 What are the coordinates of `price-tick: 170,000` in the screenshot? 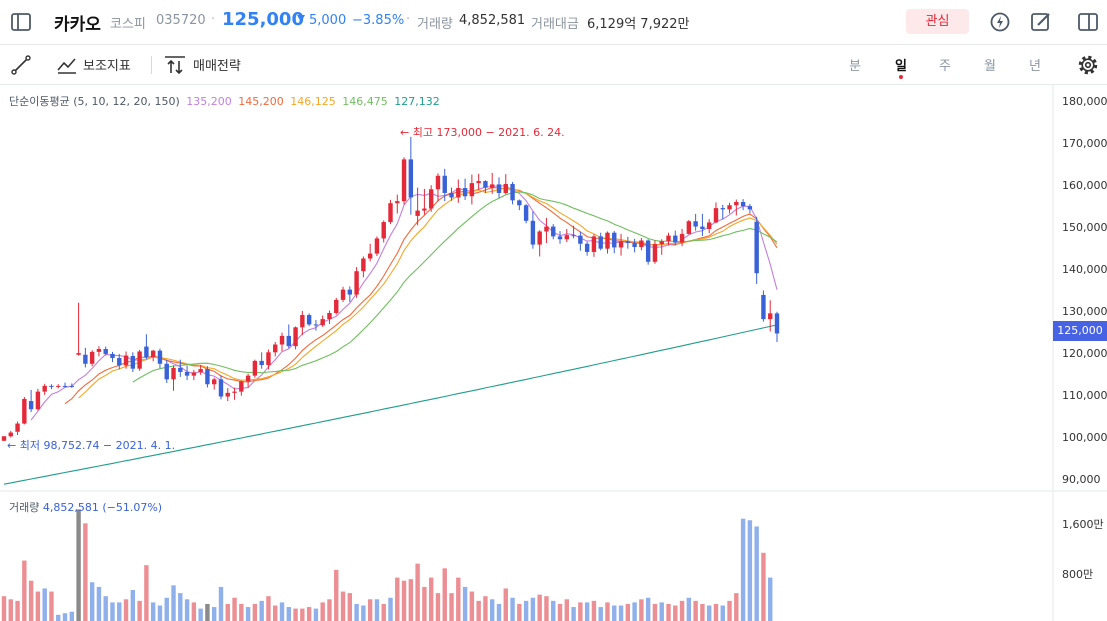 It's located at (1084, 143).